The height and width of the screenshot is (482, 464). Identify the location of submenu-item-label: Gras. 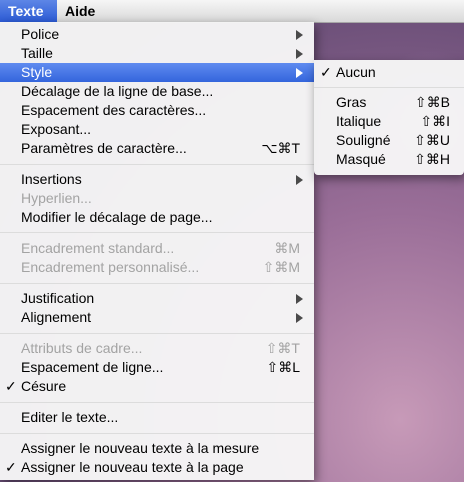
(351, 102).